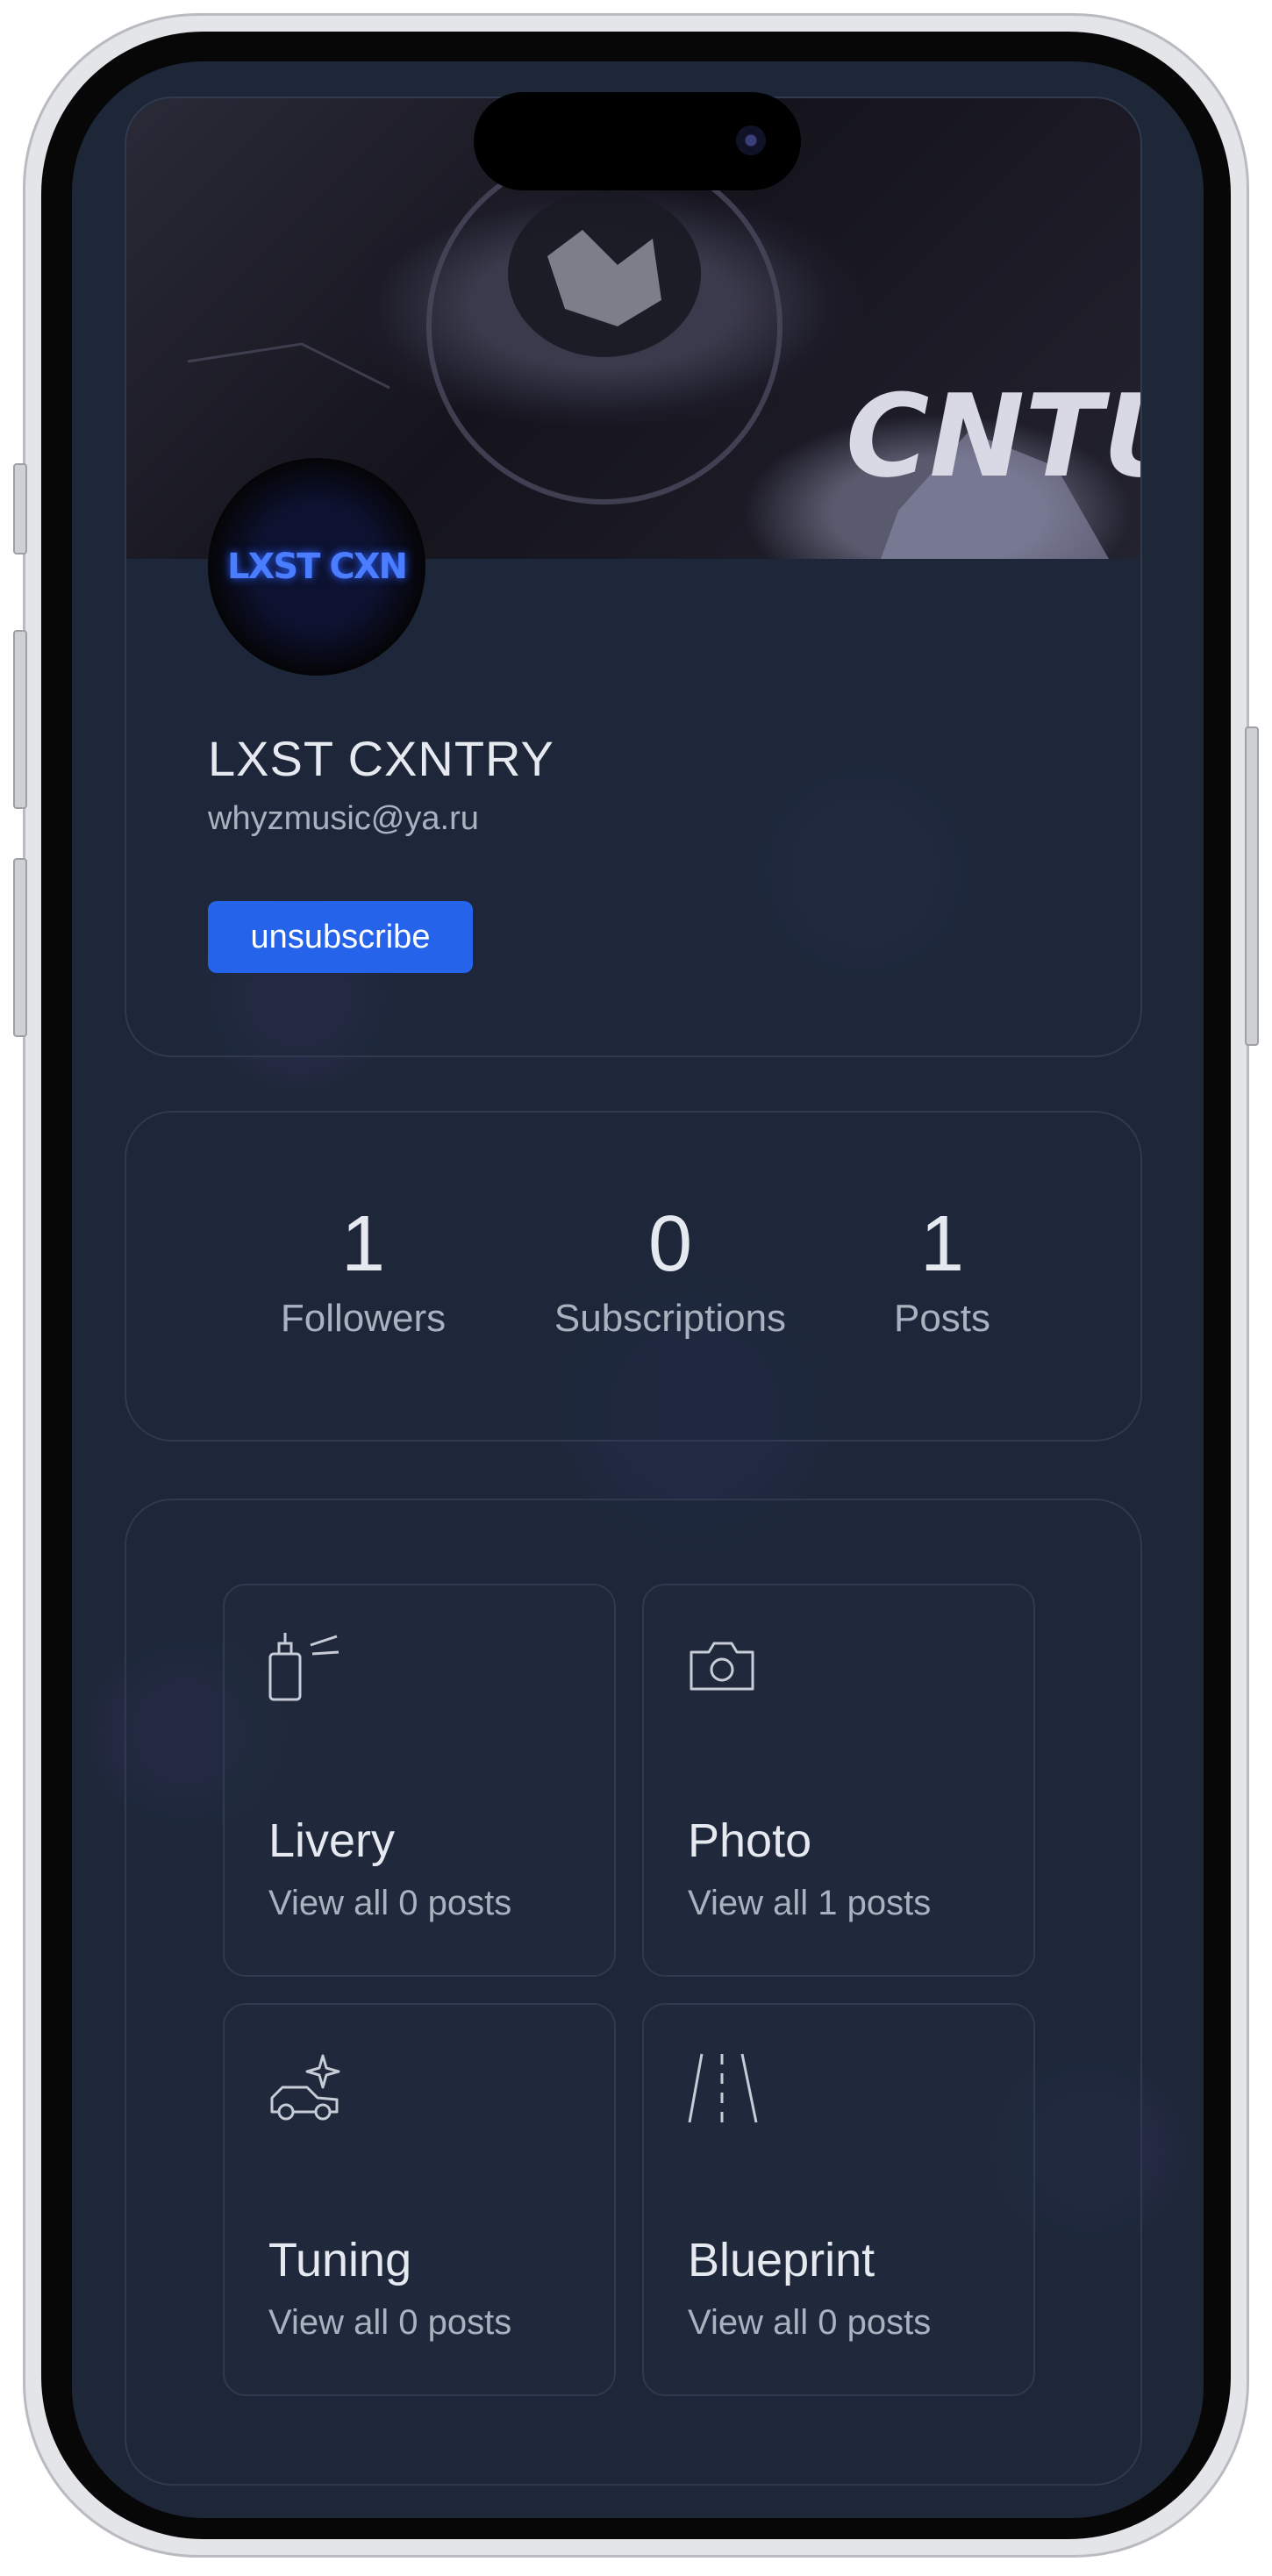 This screenshot has width=1272, height=2576. Describe the element at coordinates (750, 1840) in the screenshot. I see `category-title: Photo` at that location.